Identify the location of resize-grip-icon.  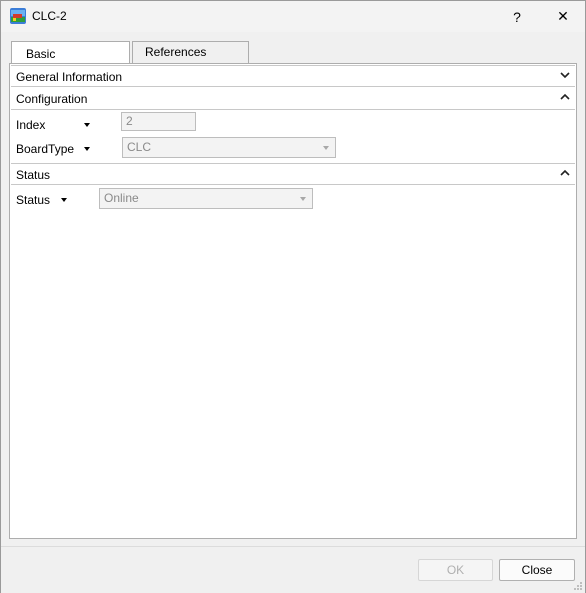
(578, 586).